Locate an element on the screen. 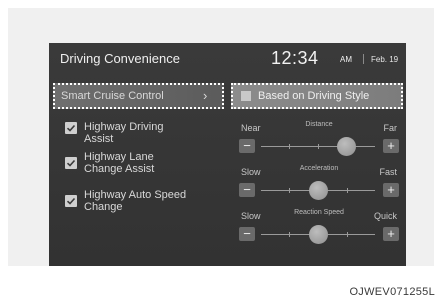  option-label-line1: Highway Auto Speed is located at coordinates (135, 195).